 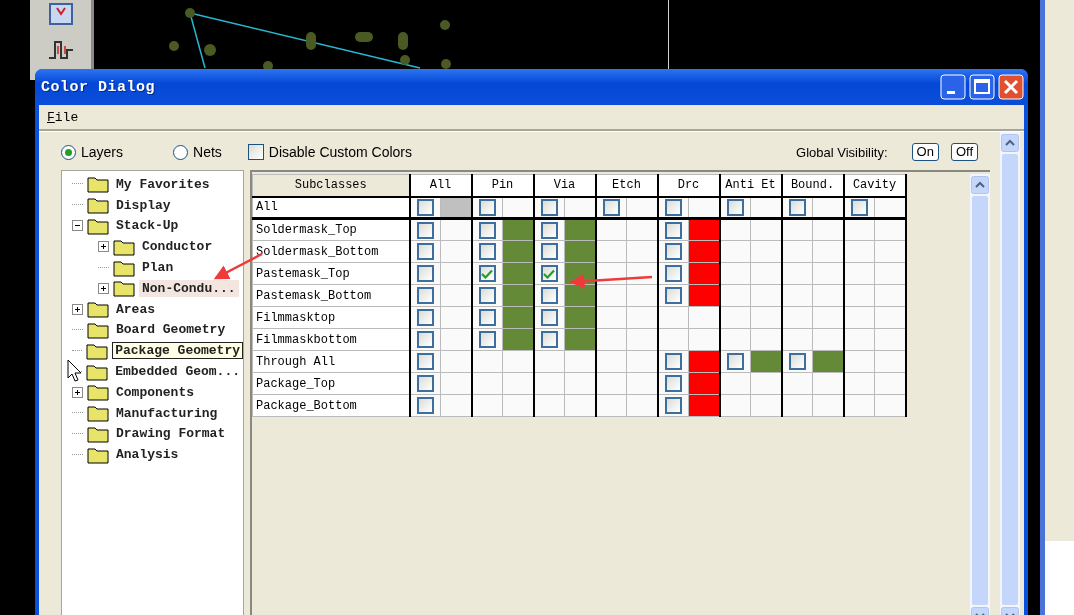 What do you see at coordinates (98, 87) in the screenshot?
I see `window-title: Color Dialog` at bounding box center [98, 87].